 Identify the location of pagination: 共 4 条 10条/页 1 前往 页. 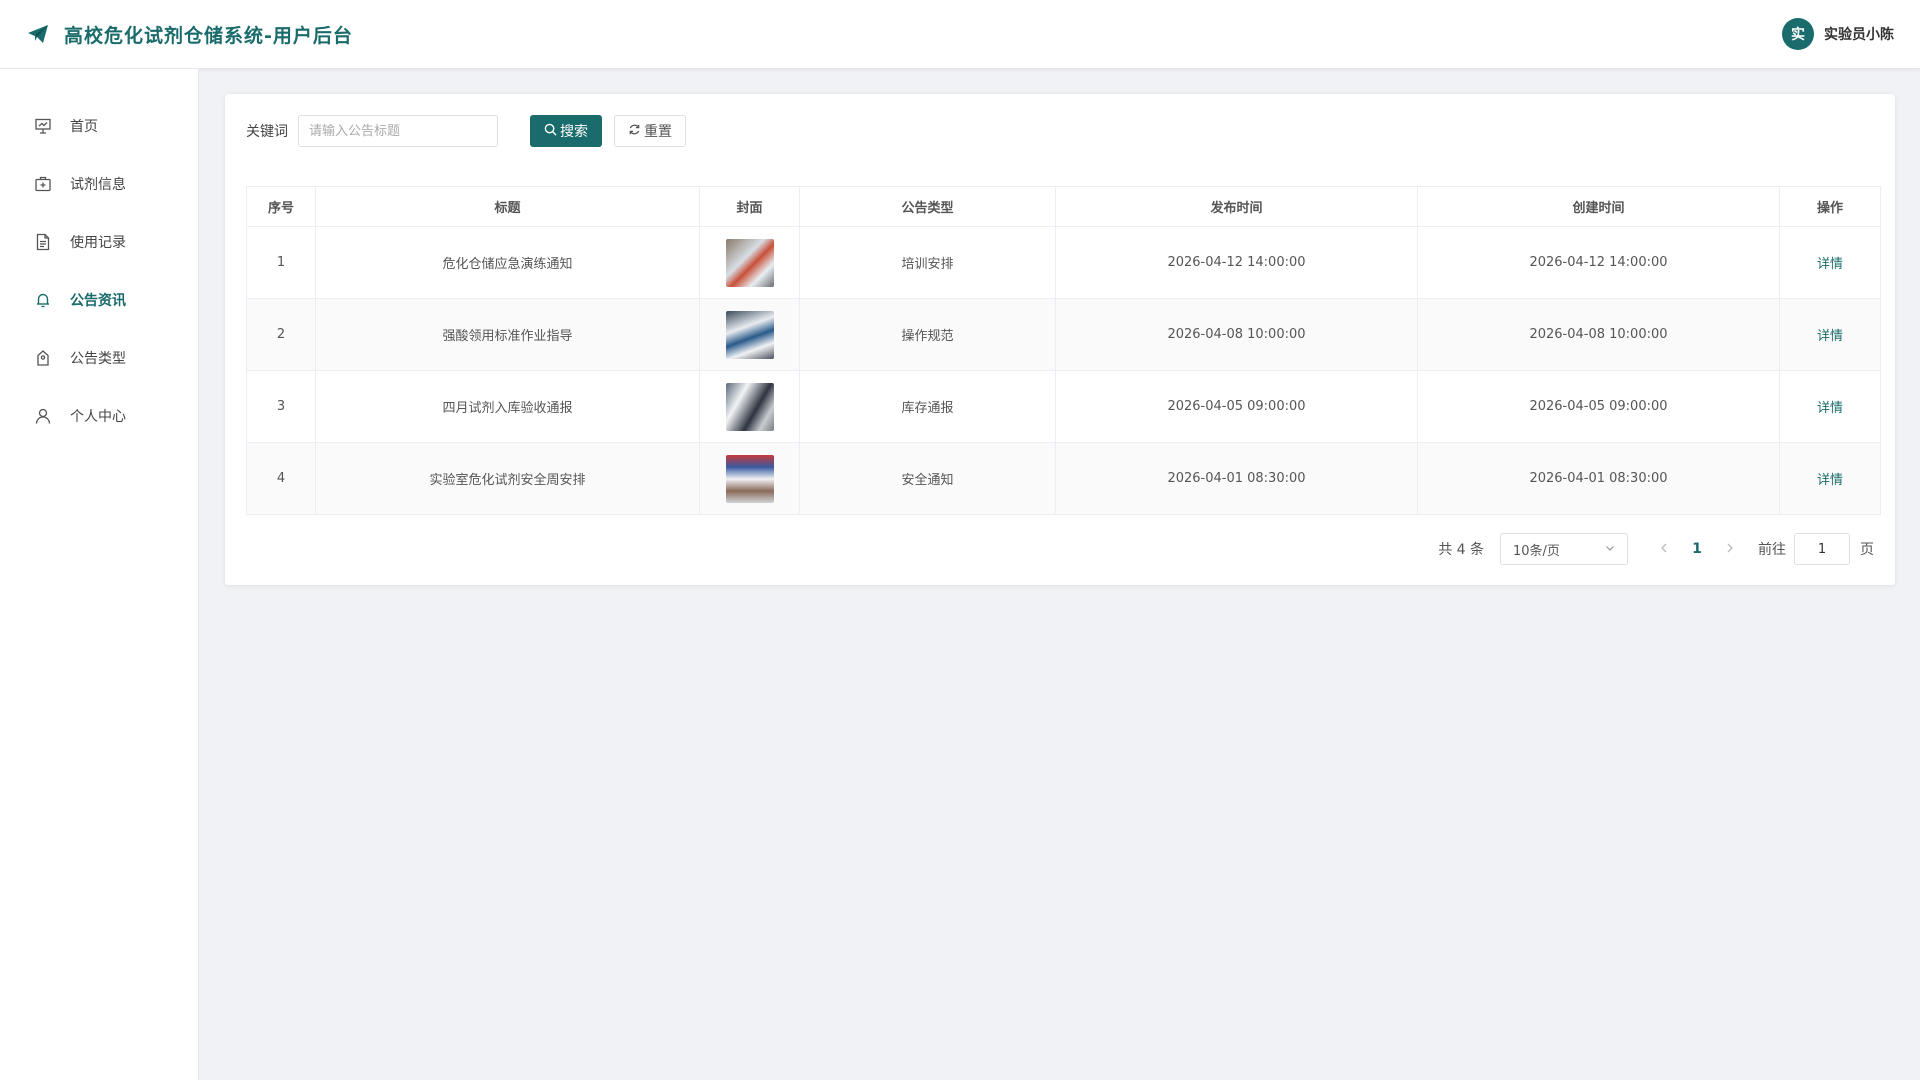
(1060, 549).